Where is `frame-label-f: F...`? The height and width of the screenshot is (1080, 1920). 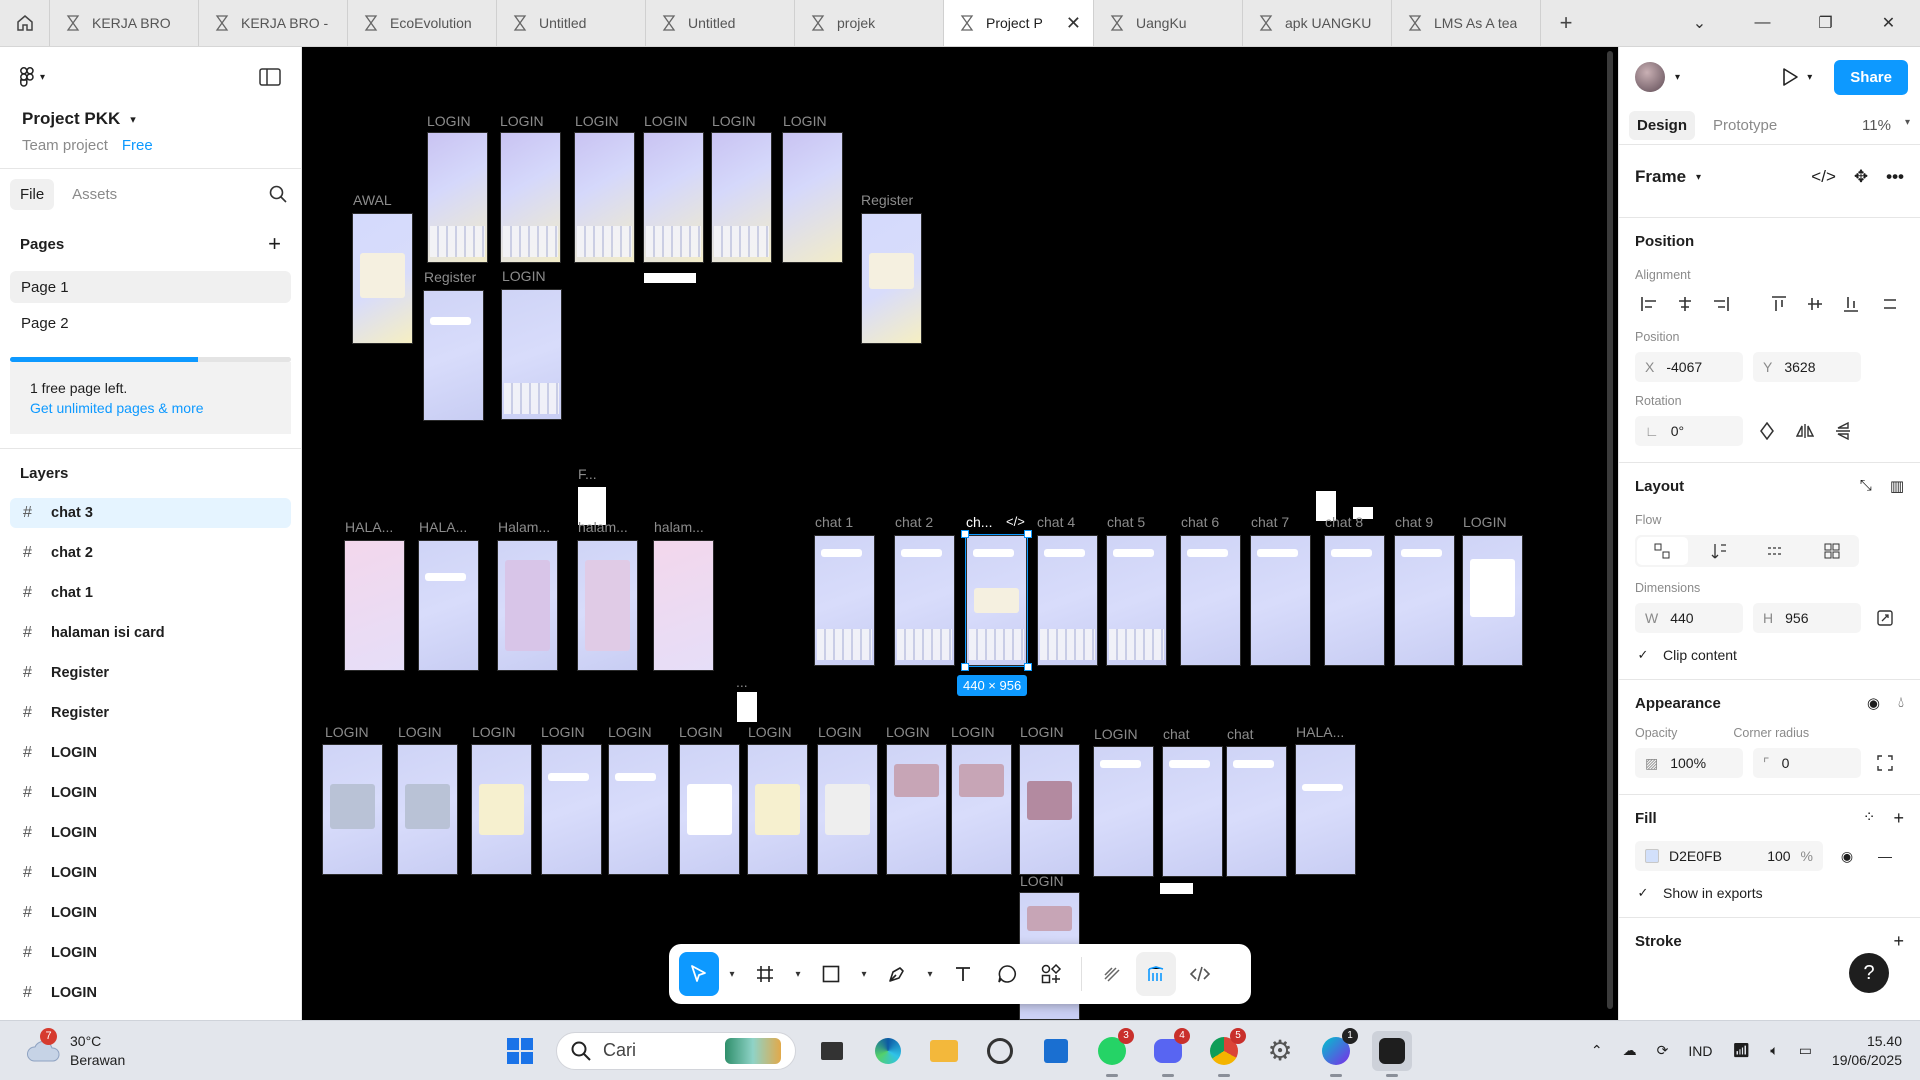
frame-label-f: F... is located at coordinates (587, 474).